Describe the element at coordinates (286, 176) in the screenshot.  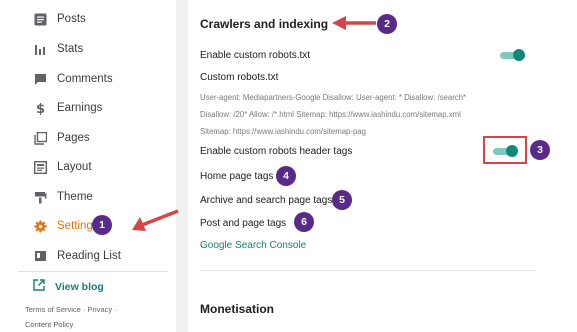
I see `annotation-badge-4: 4` at that location.